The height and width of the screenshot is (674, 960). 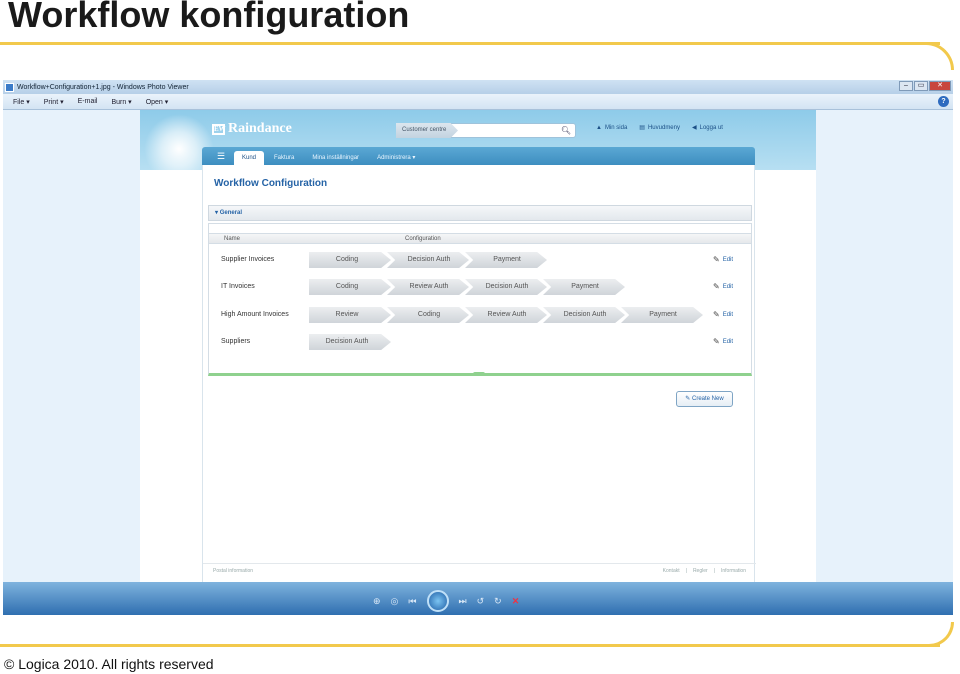 I want to click on next-icon: ⏭, so click(x=463, y=601).